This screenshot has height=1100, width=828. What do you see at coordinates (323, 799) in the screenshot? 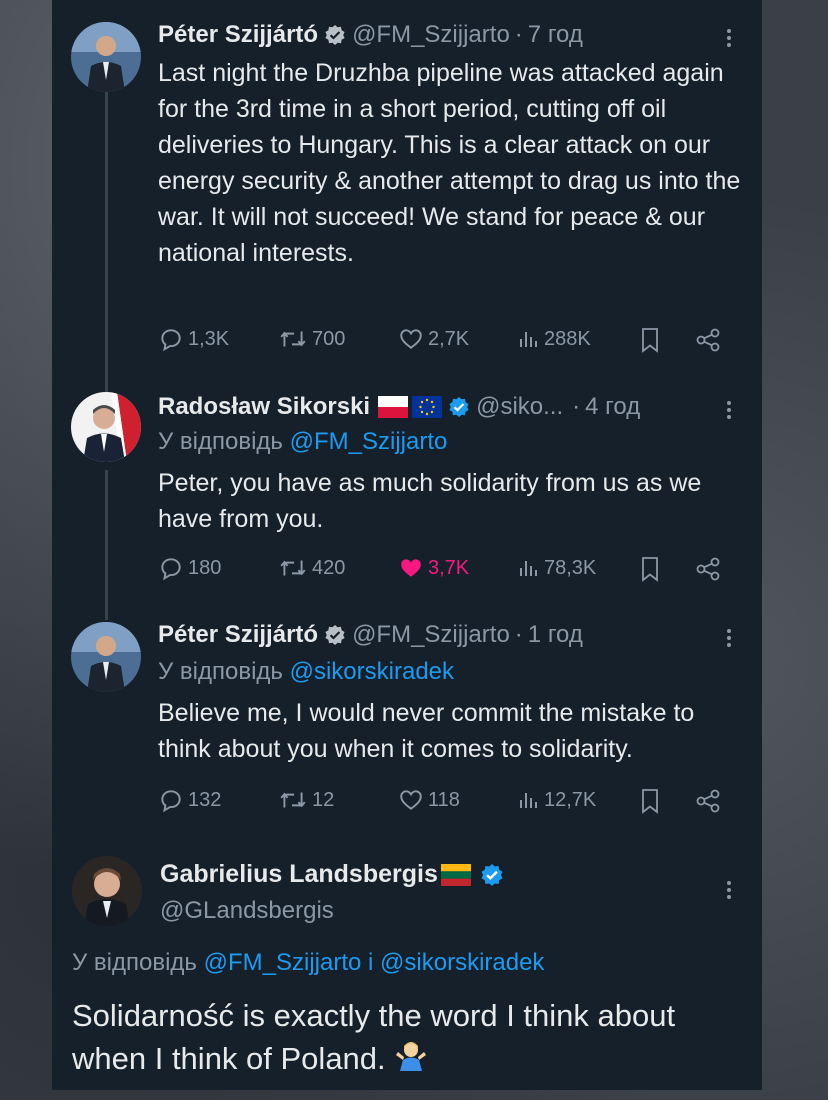
I see `repost-count: 12` at bounding box center [323, 799].